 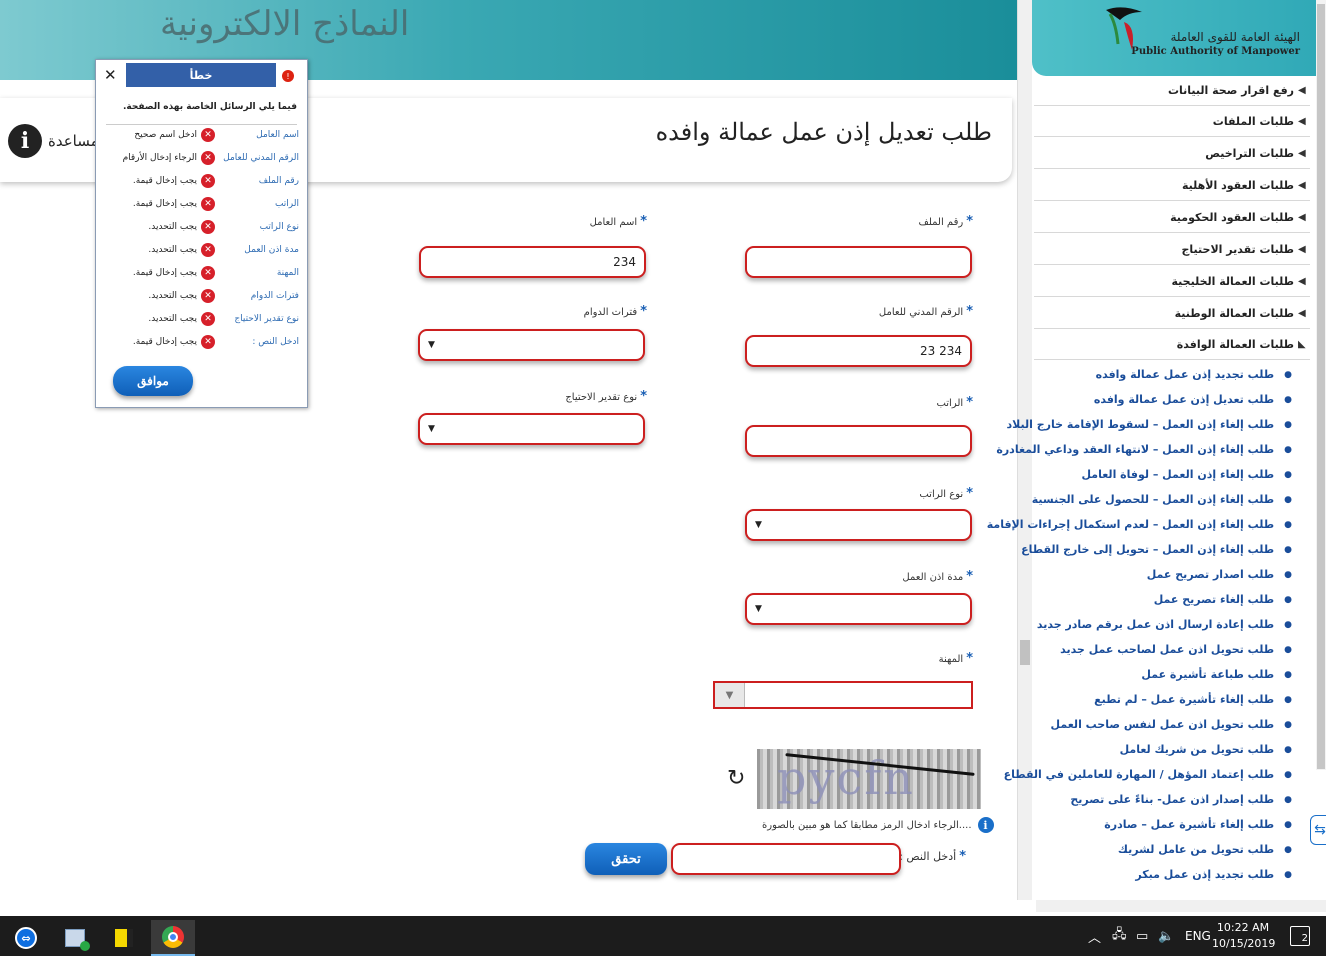 I want to click on teamviewer-app: ⇔, so click(x=26, y=938).